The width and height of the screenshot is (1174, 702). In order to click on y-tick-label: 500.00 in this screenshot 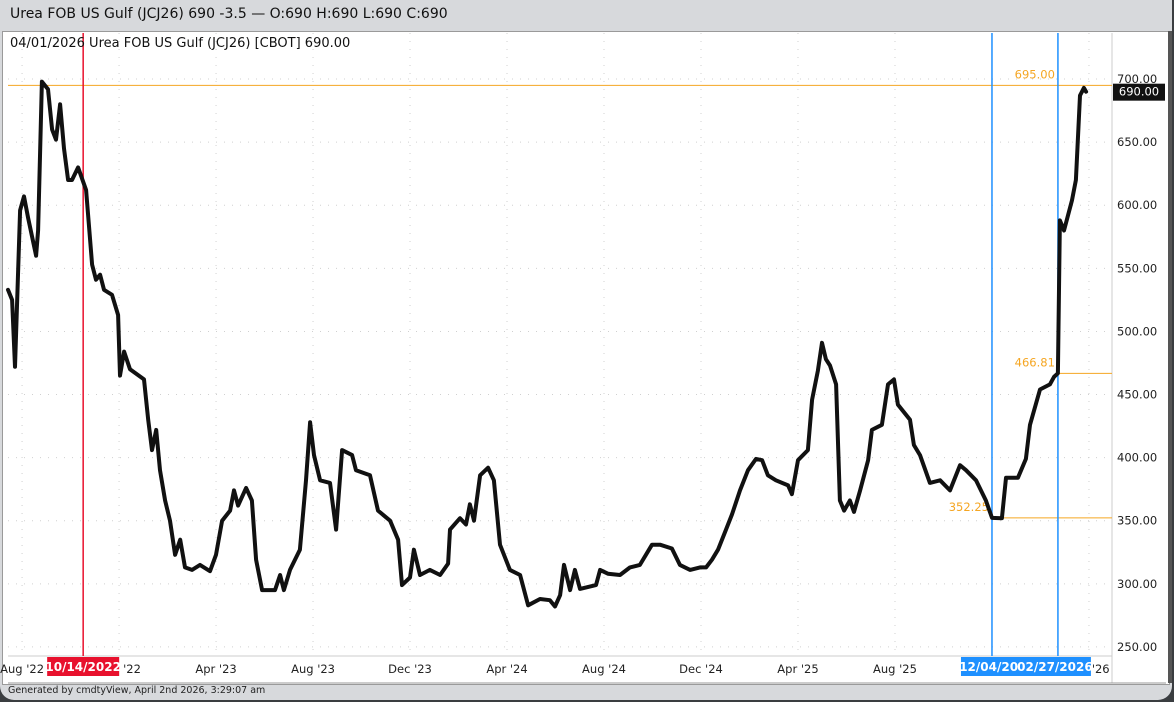, I will do `click(1137, 331)`.